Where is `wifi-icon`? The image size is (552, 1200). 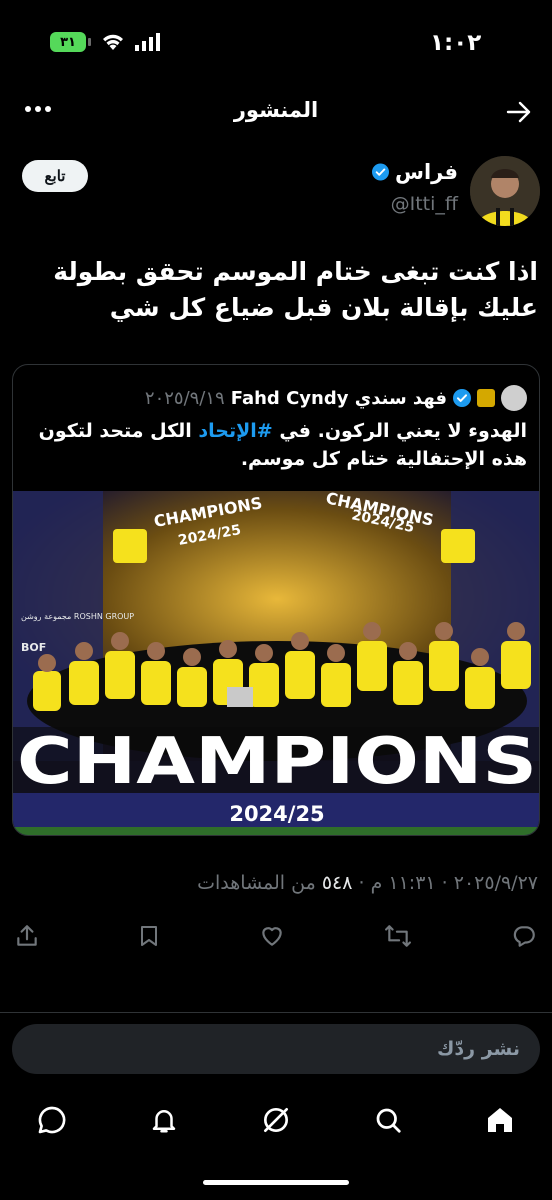
wifi-icon is located at coordinates (113, 42).